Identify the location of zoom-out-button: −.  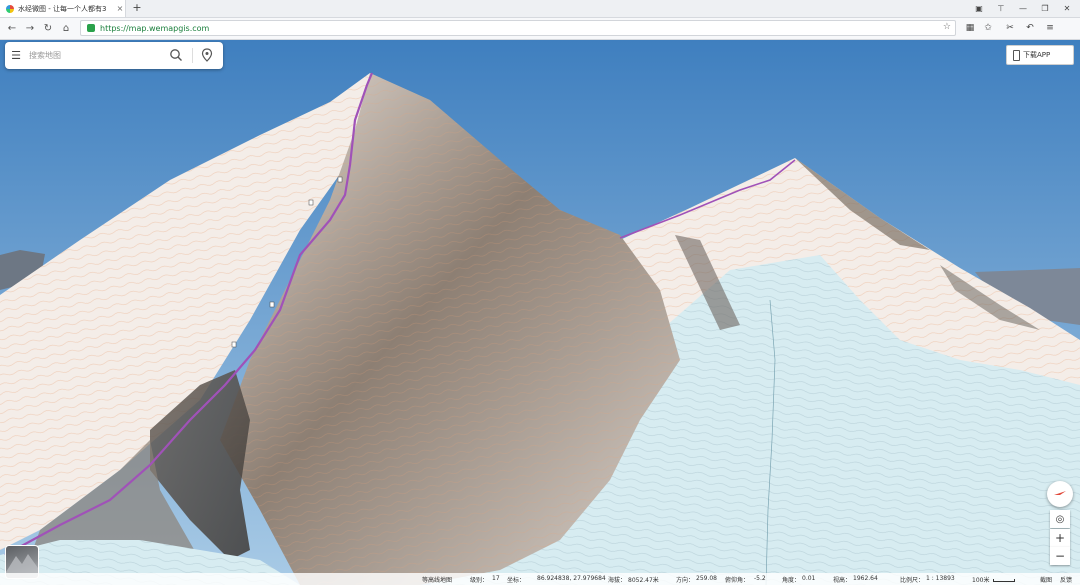
(1060, 556).